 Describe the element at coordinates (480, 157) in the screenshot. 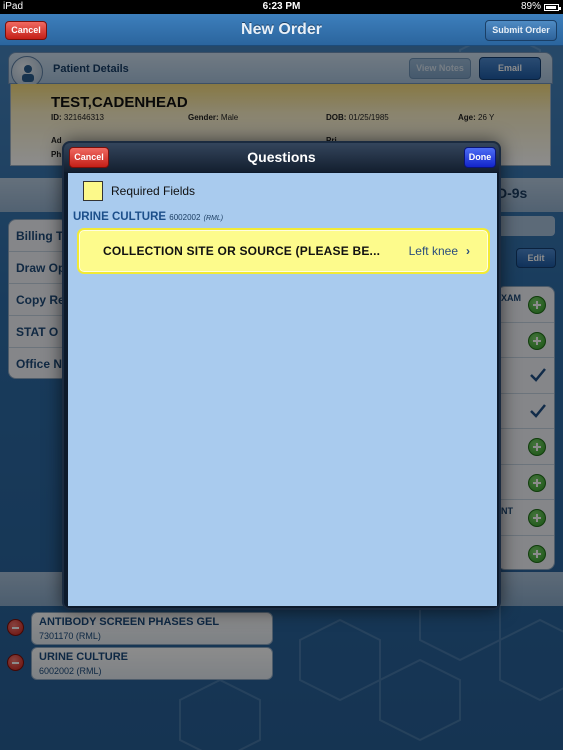

I see `modal-done-button: Done` at that location.